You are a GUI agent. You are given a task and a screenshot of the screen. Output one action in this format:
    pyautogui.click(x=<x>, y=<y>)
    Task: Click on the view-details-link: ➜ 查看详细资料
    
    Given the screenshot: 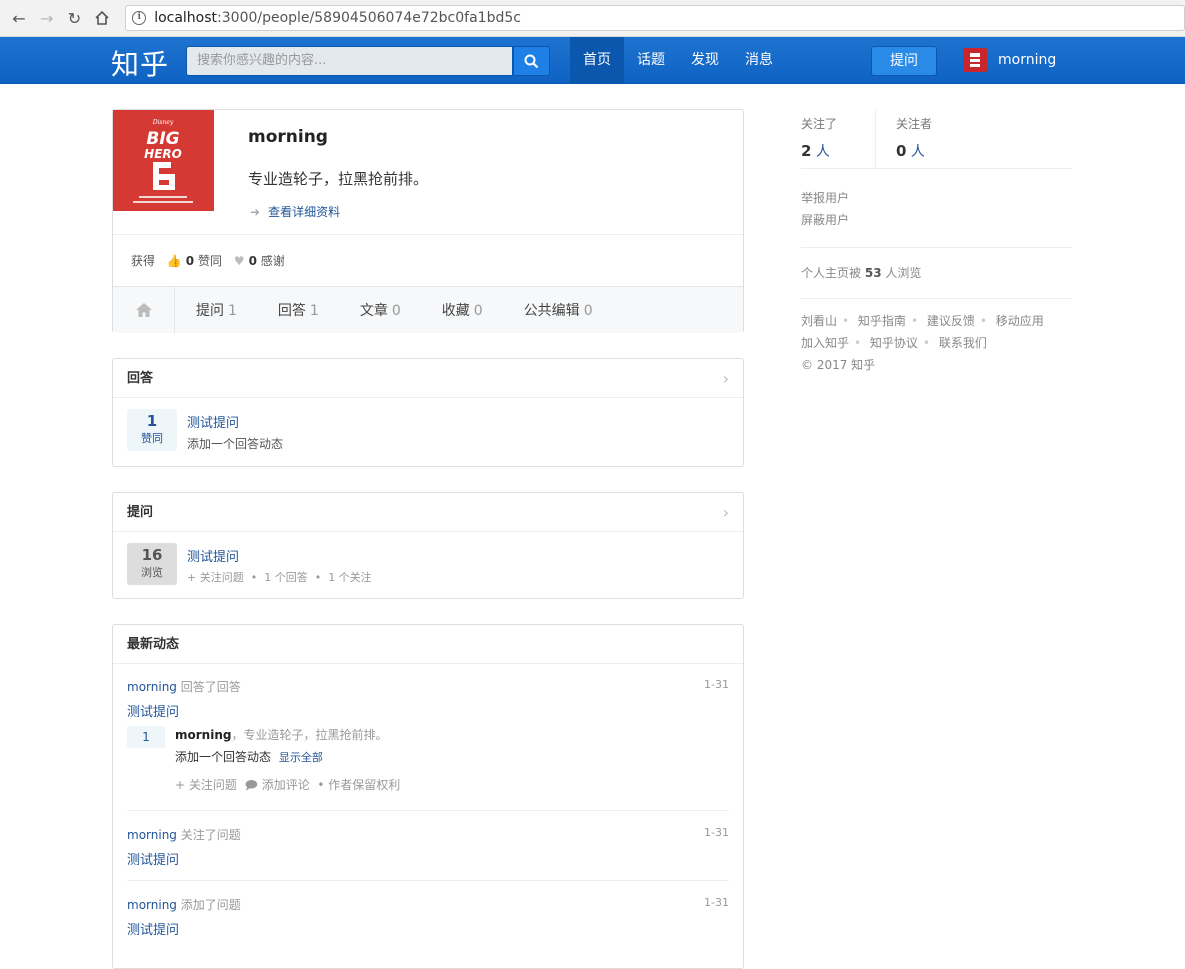 What is the action you would take?
    pyautogui.click(x=295, y=211)
    